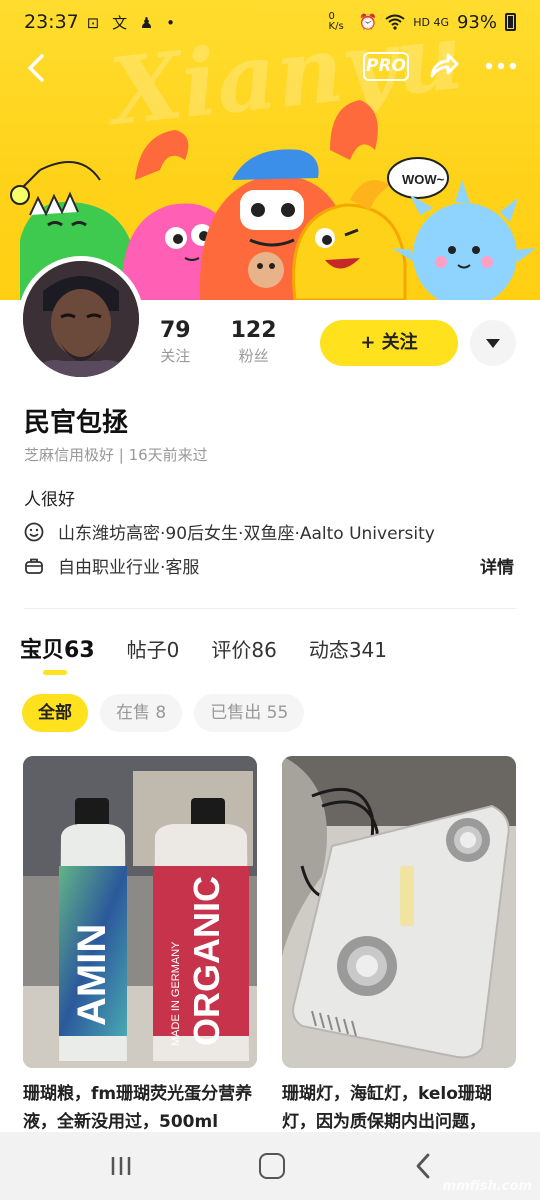 This screenshot has height=1200, width=540. I want to click on product-card: 珊瑚灯，海缸灯，kelo珊瑚灯，因为质保期内出问题，, so click(399, 946).